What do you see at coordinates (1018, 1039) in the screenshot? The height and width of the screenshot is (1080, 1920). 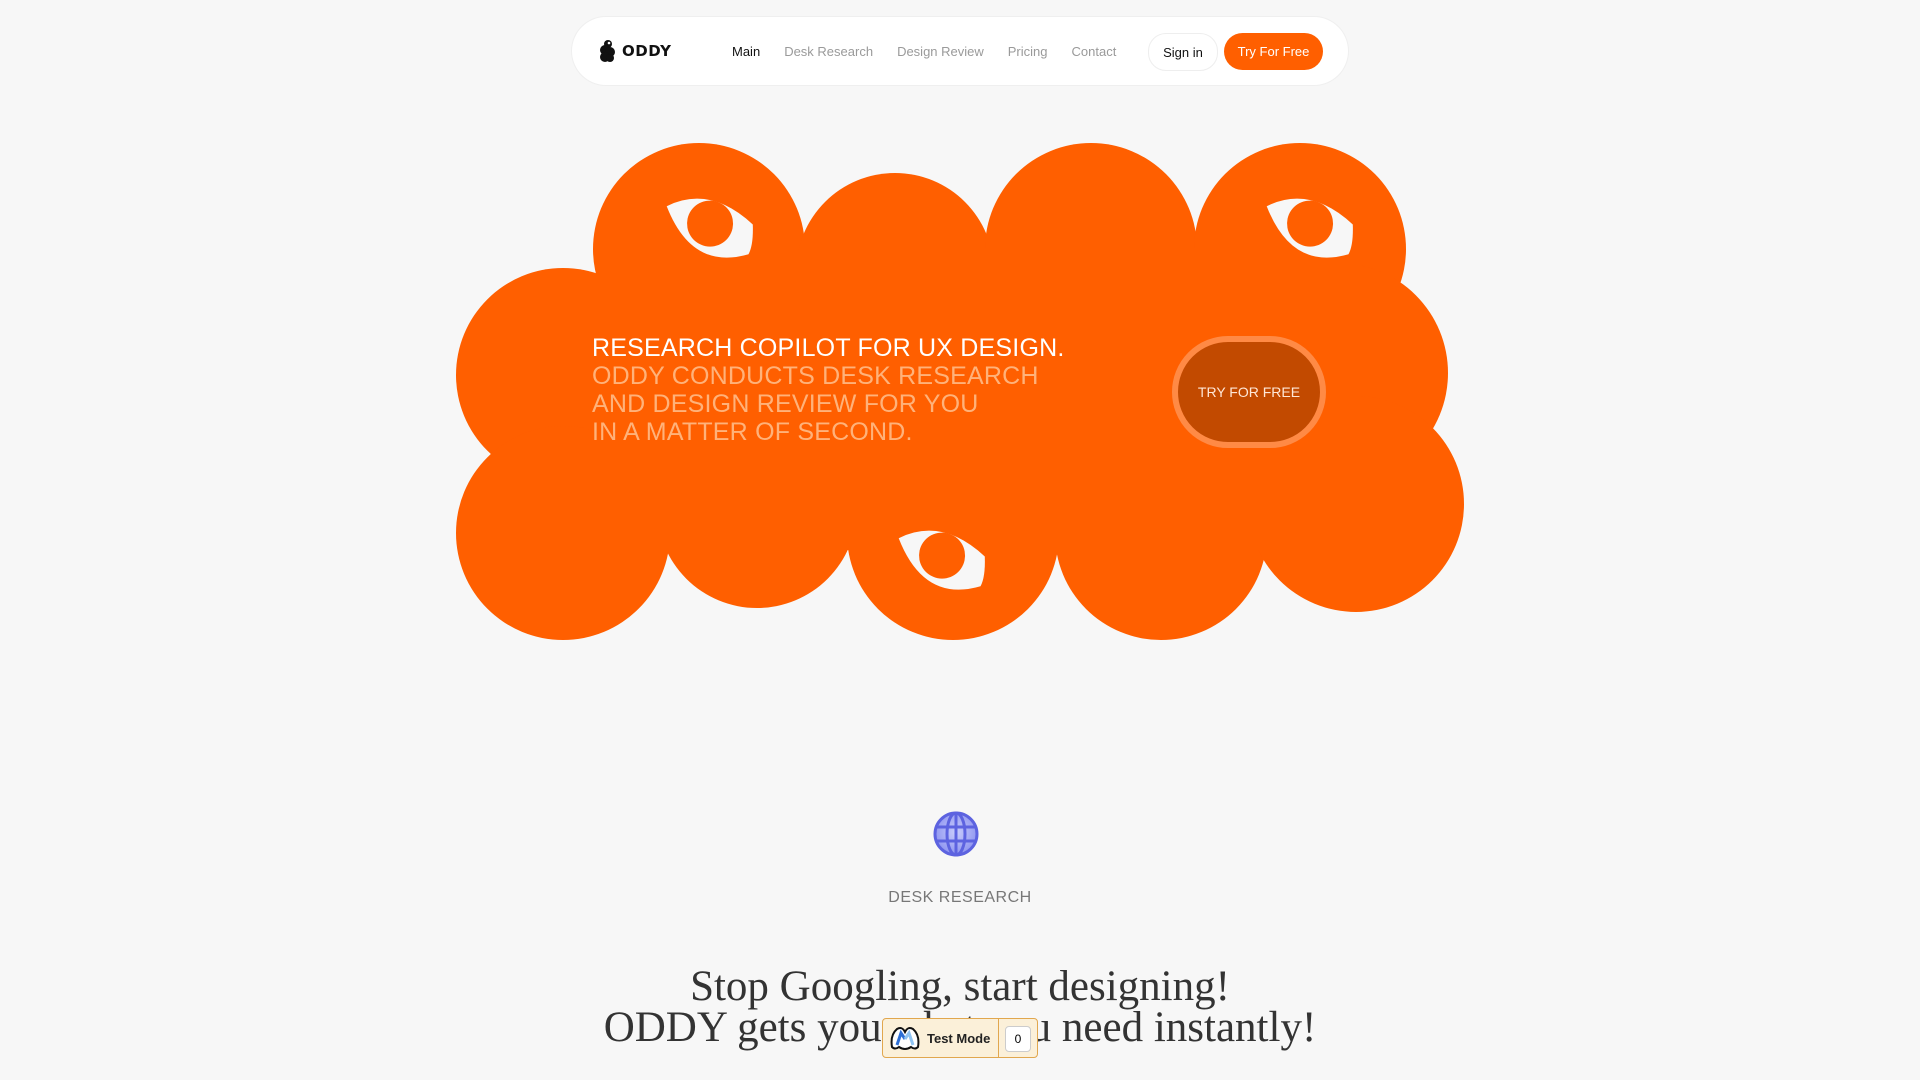 I see `test-mode-count: 0` at bounding box center [1018, 1039].